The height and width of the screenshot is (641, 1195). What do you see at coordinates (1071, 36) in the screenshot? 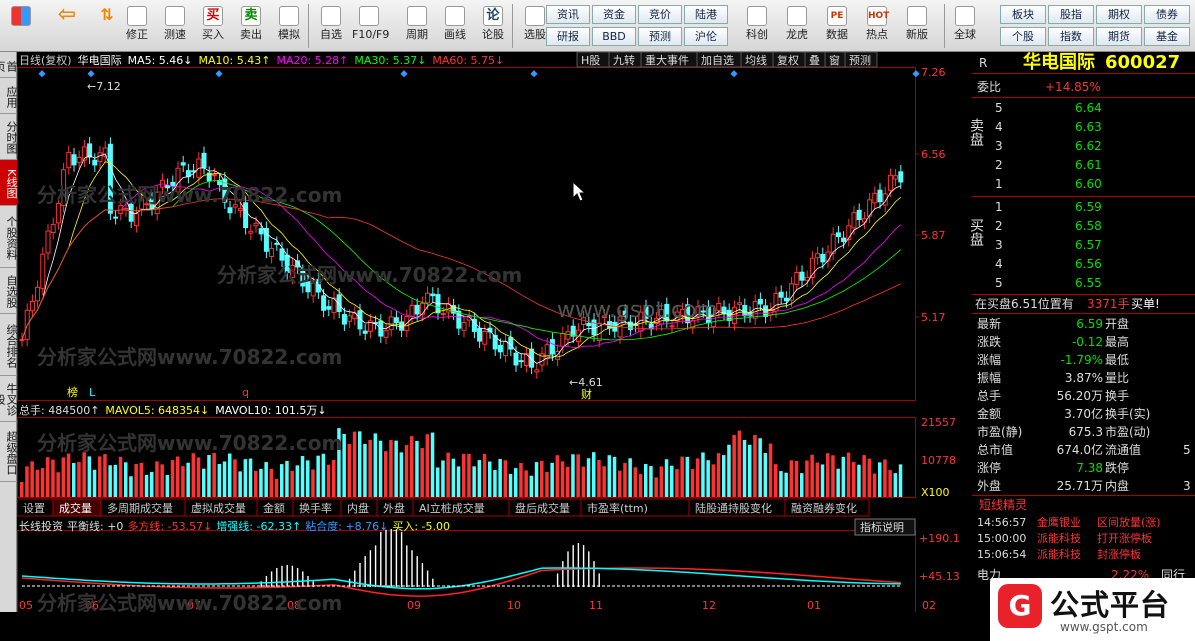
I see `toolbar-market-button: 指数` at bounding box center [1071, 36].